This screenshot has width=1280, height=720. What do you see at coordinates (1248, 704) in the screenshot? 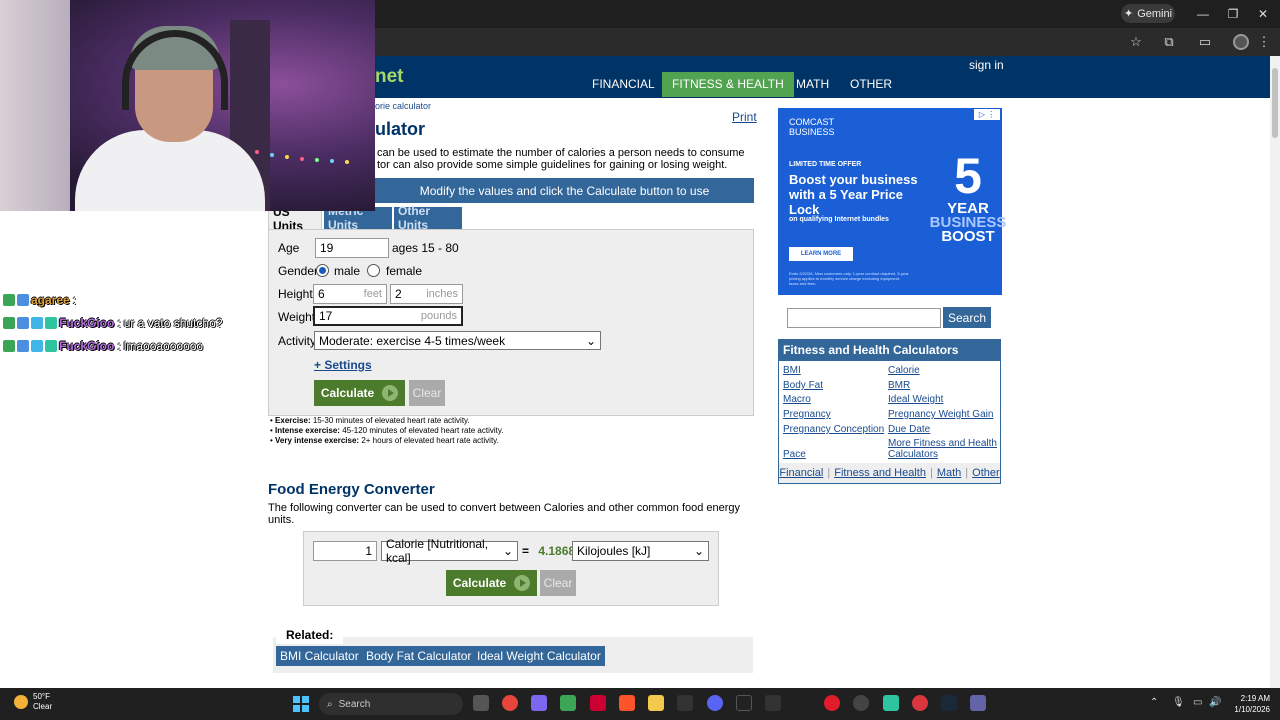
I see `taskbar-clock: 2:19 AM 1/10/2026` at bounding box center [1248, 704].